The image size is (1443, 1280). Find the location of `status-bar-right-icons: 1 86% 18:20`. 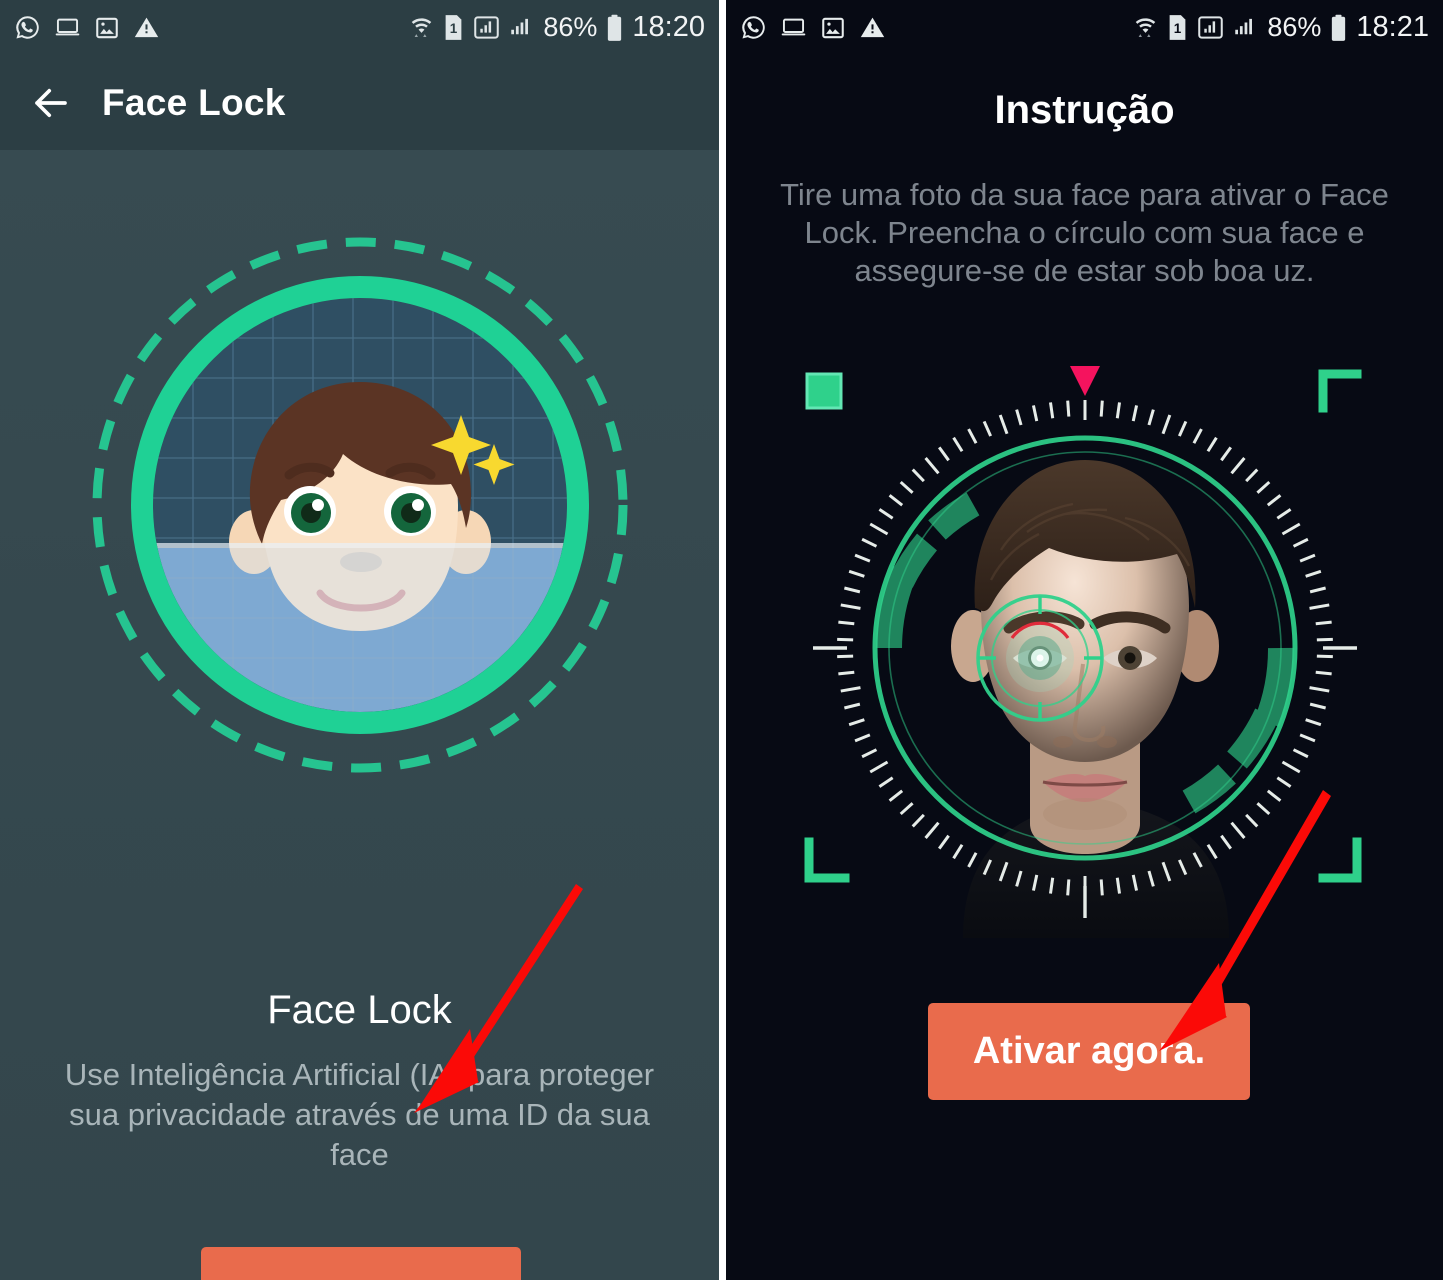

status-bar-right-icons: 1 86% 18:20 is located at coordinates (557, 27).